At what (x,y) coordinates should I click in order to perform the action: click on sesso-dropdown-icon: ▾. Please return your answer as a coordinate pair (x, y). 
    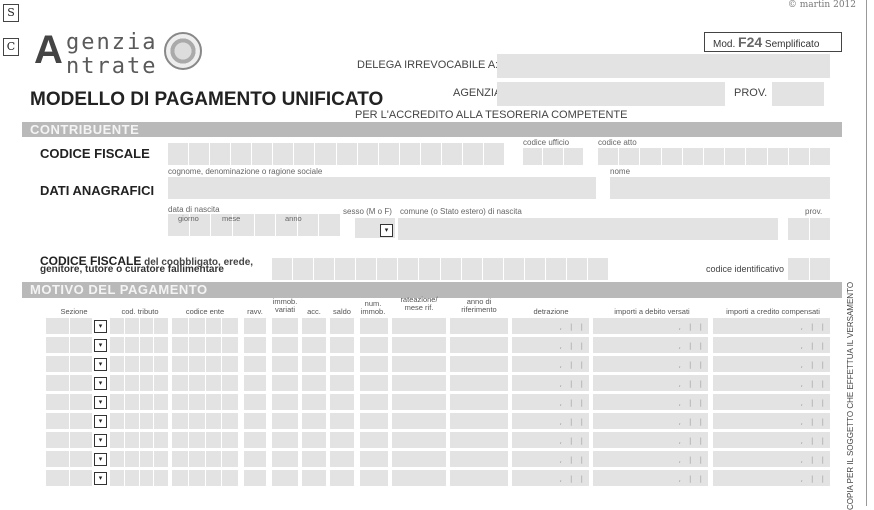
    Looking at the image, I should click on (386, 230).